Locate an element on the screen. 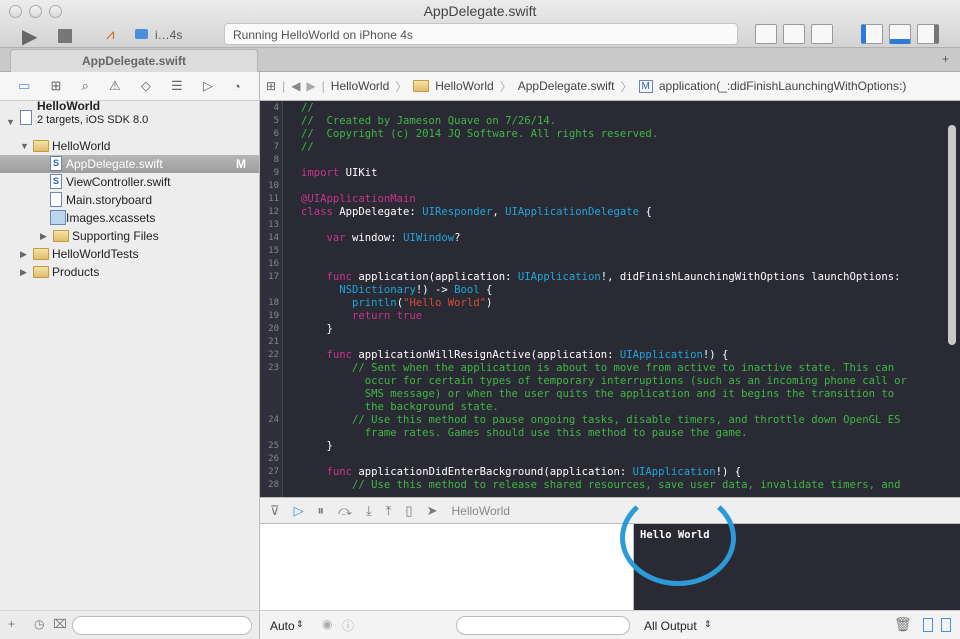 This screenshot has width=960, height=639. jump-group: HelloWorld is located at coordinates (464, 86).